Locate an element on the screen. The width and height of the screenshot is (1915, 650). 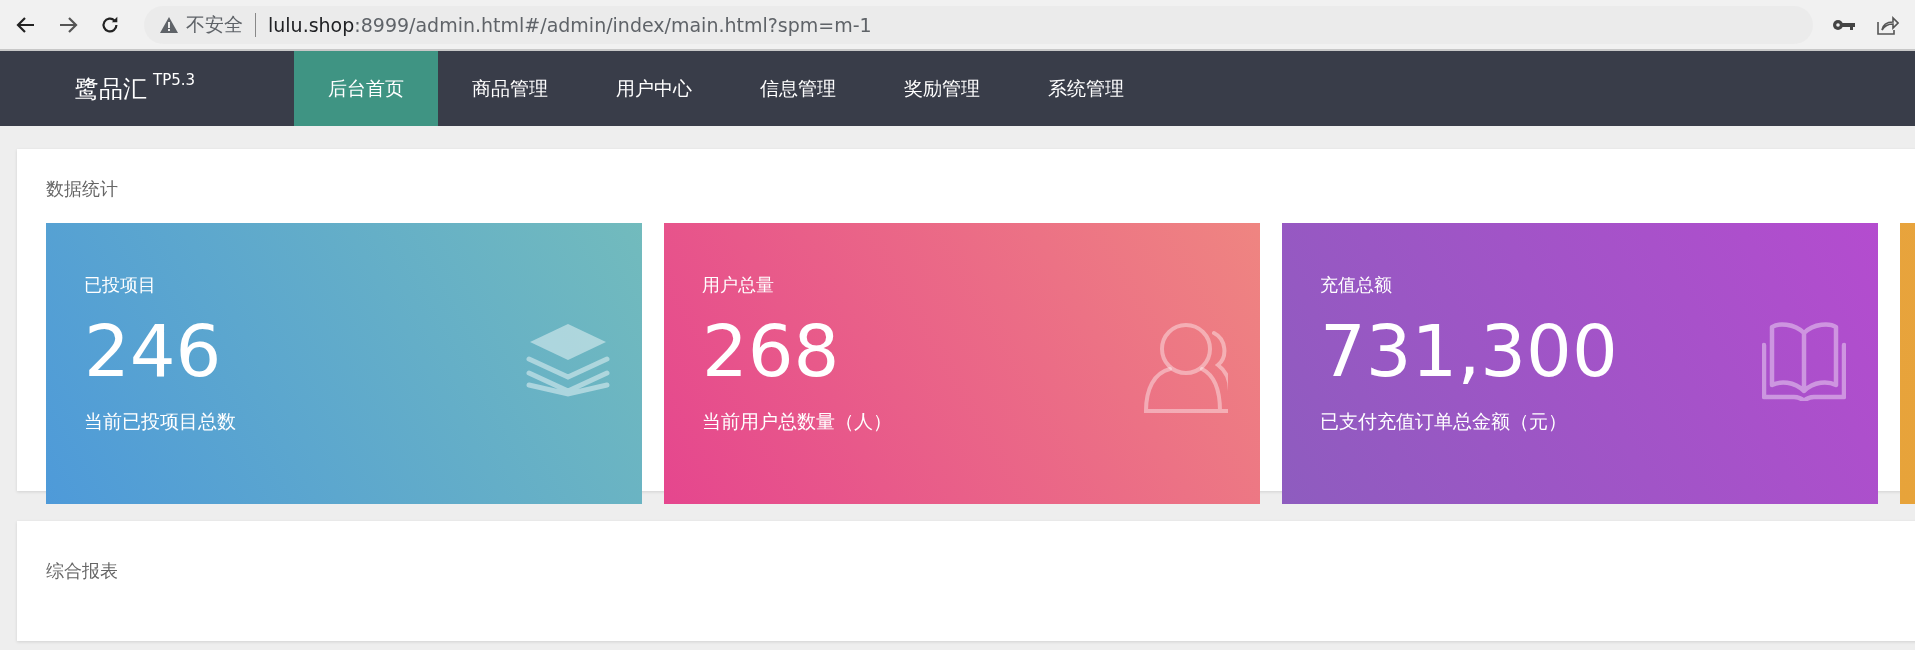
version-label: TP5.3 is located at coordinates (174, 80).